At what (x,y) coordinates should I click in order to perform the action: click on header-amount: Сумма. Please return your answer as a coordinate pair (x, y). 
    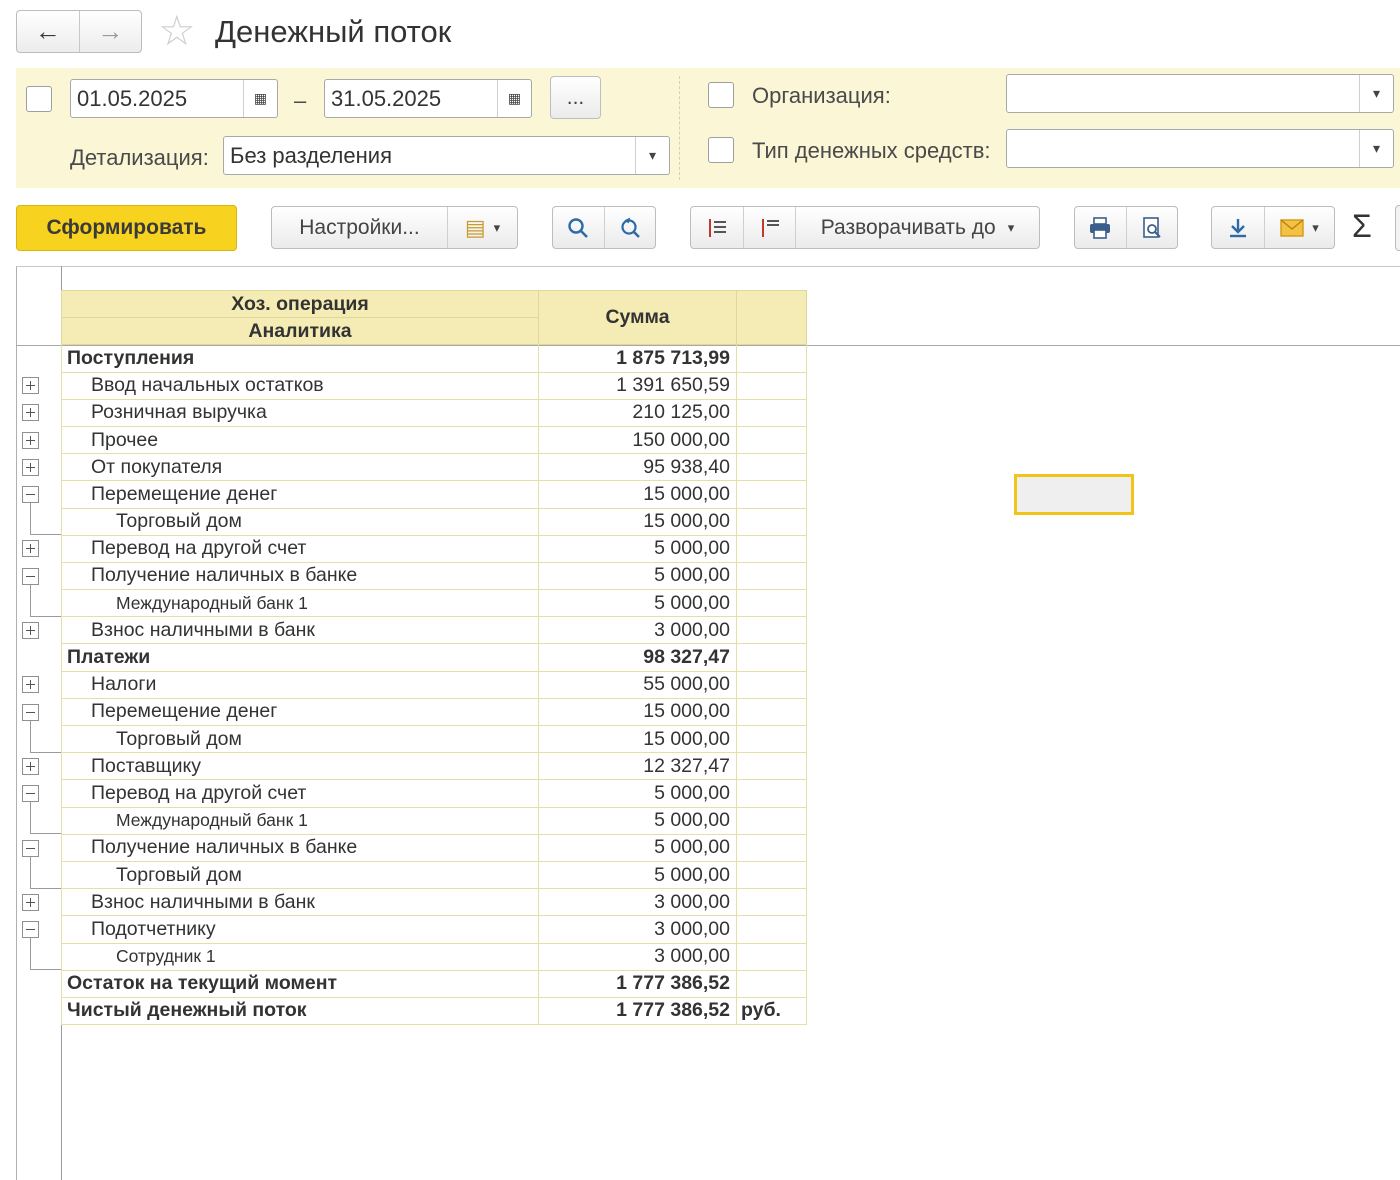
    Looking at the image, I should click on (637, 317).